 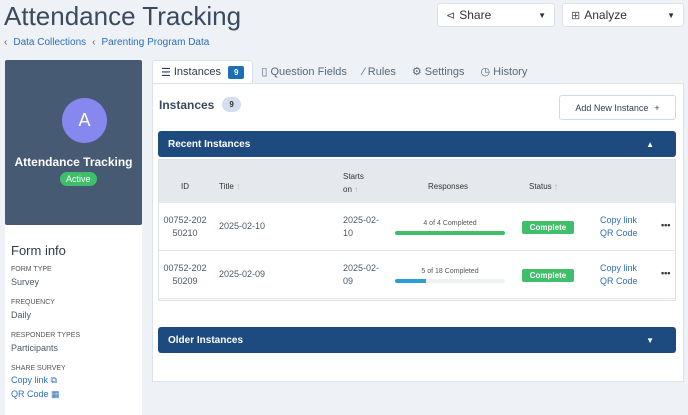 I want to click on responses-text: 5 of 18 Completed, so click(x=450, y=271).